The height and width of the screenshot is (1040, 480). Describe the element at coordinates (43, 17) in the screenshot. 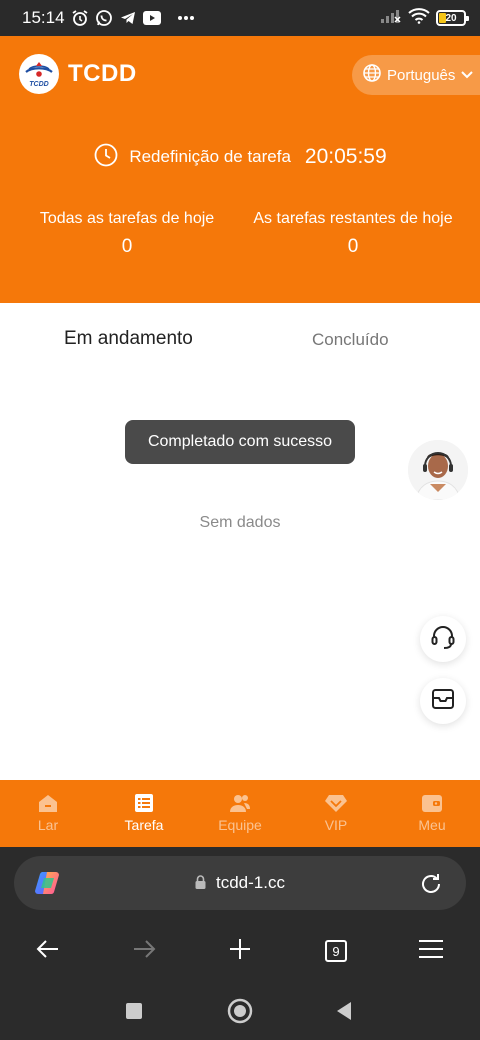

I see `status-time: 15:14` at that location.